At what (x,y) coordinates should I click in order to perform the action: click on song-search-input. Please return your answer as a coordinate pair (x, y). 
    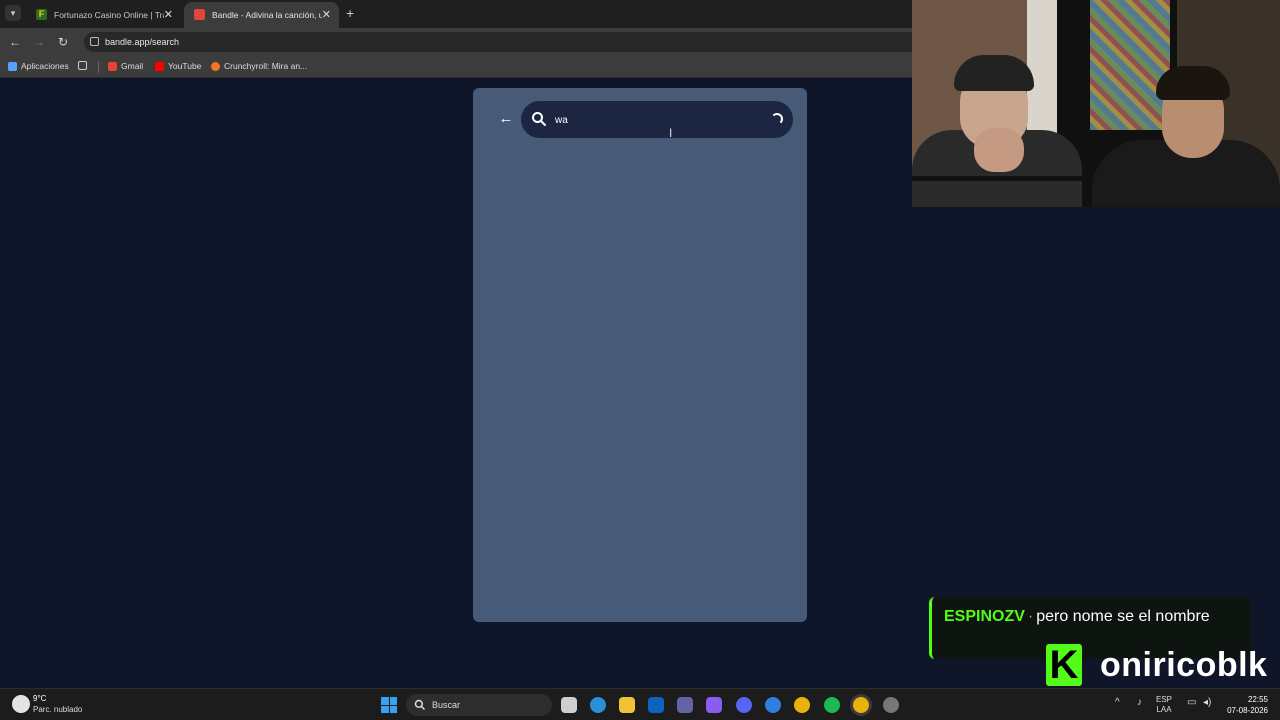
    Looking at the image, I should click on (655, 120).